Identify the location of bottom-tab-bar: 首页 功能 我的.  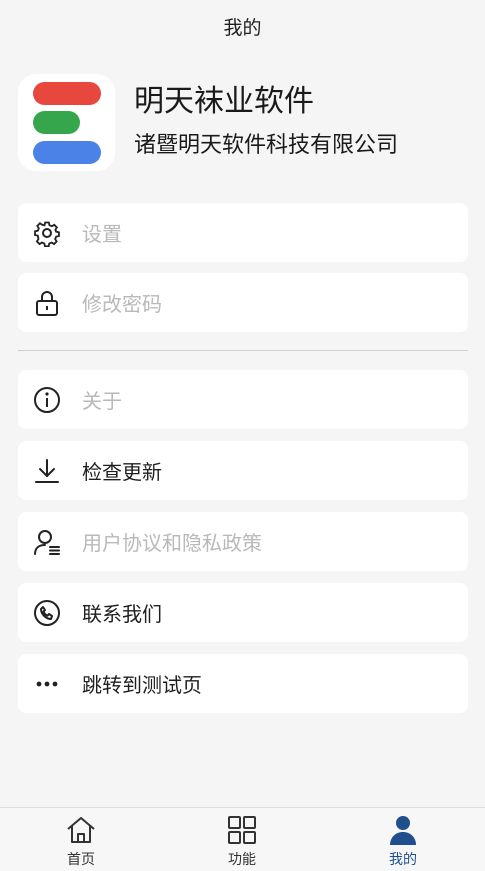
(242, 839).